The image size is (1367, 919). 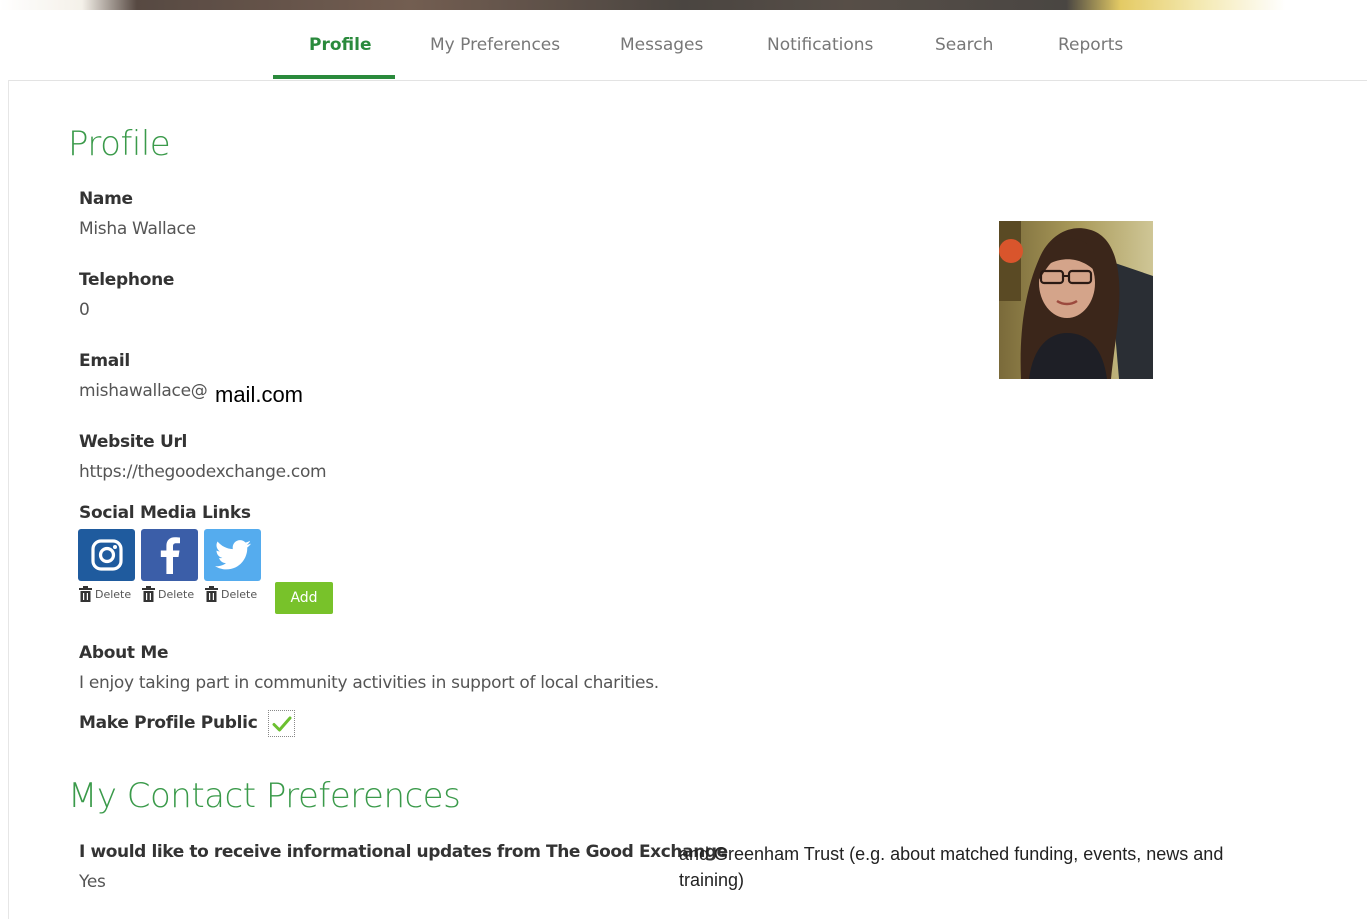 I want to click on tab-notifications: Notifications, so click(x=820, y=45).